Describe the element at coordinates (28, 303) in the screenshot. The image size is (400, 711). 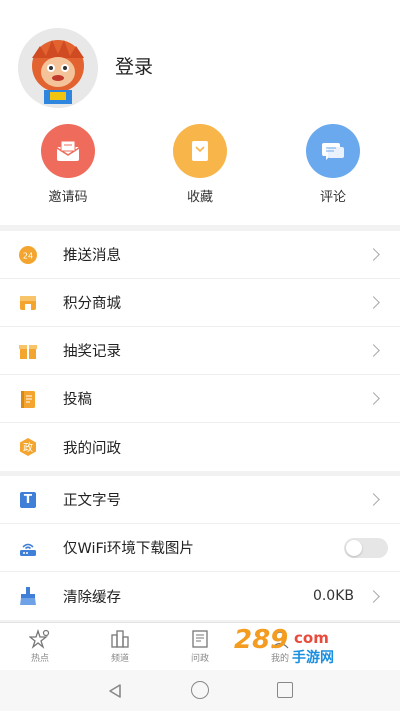
I see `store-icon` at that location.